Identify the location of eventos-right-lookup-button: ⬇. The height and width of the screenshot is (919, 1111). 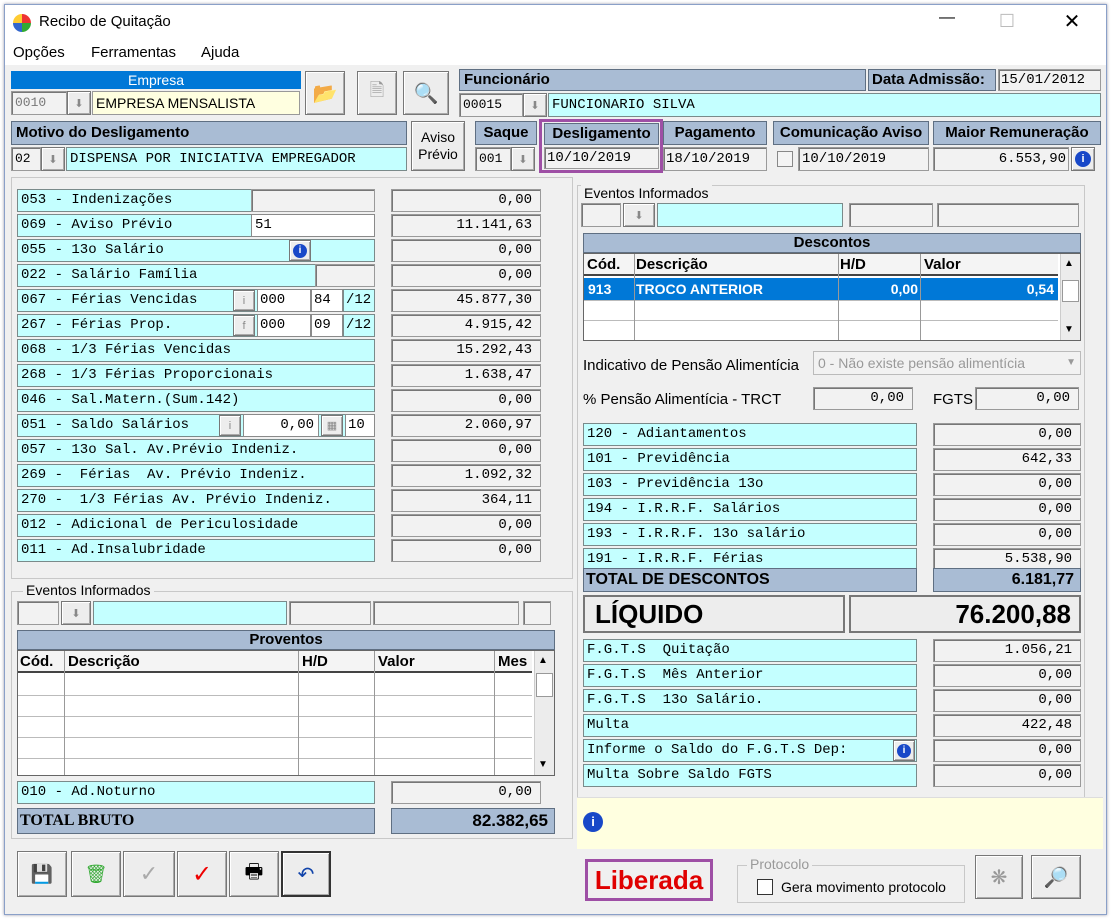
(639, 215).